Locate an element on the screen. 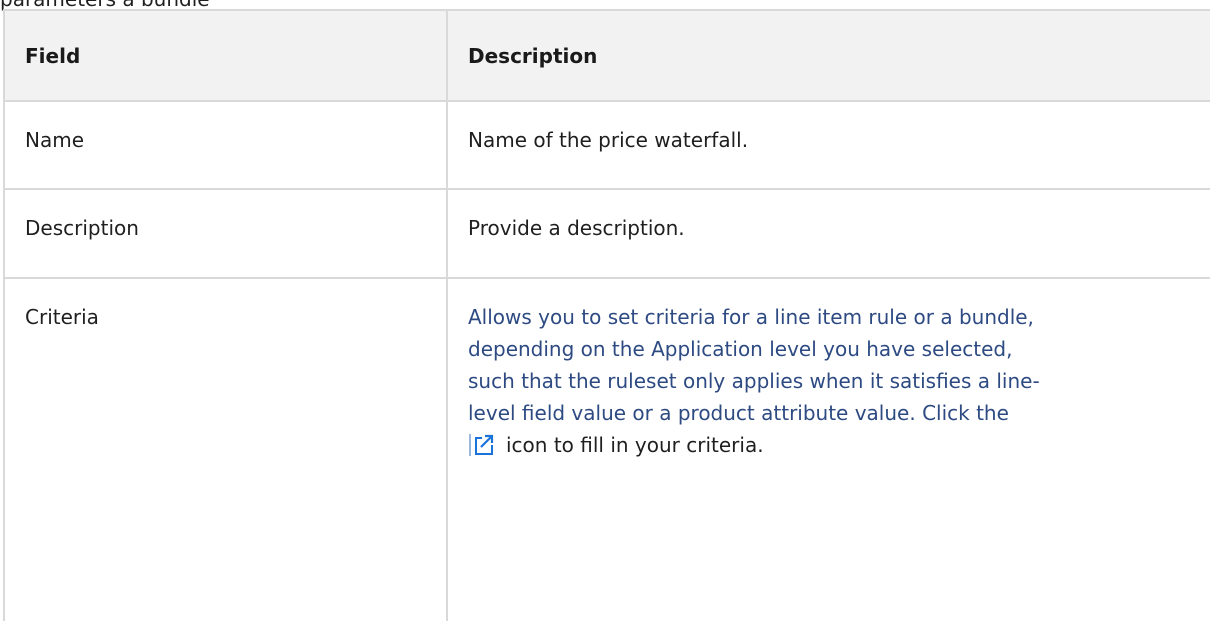  table-row: Name Name of the price waterfall. is located at coordinates (606, 145).